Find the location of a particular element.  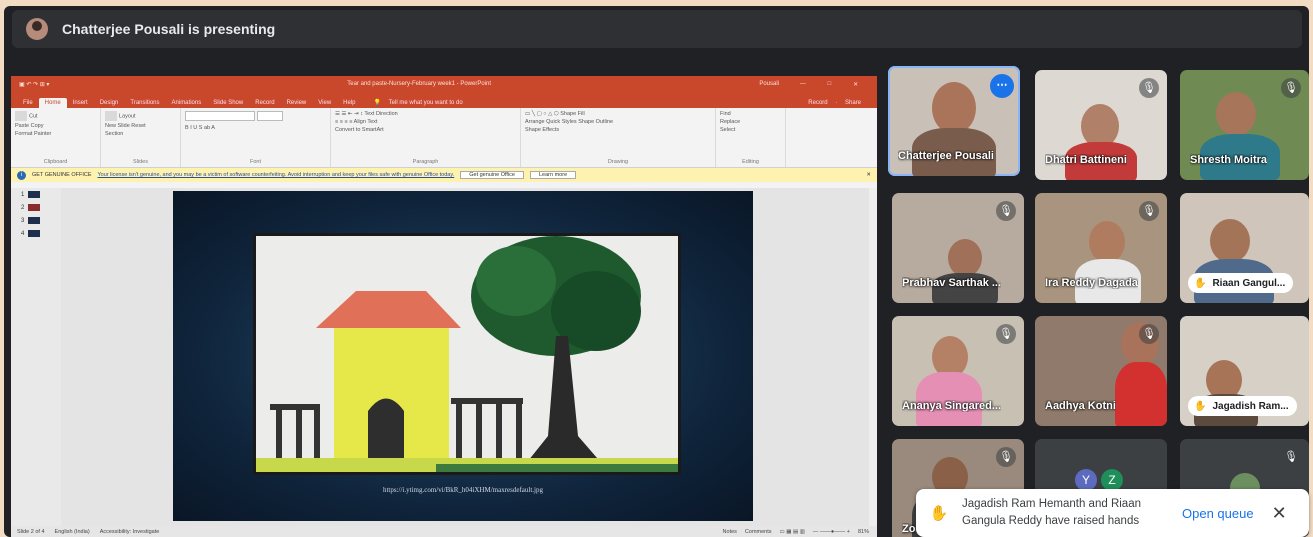

new-slide-label: New Slide is located at coordinates (117, 126).